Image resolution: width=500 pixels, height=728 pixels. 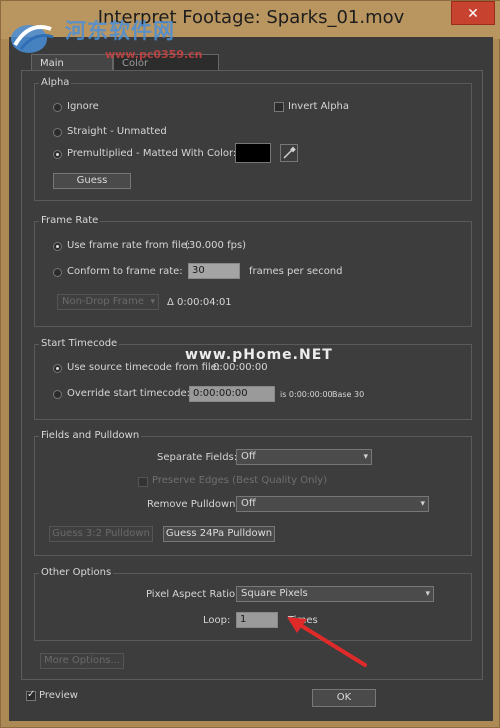 I want to click on file-fps-value: (30.000 fps), so click(x=216, y=245).